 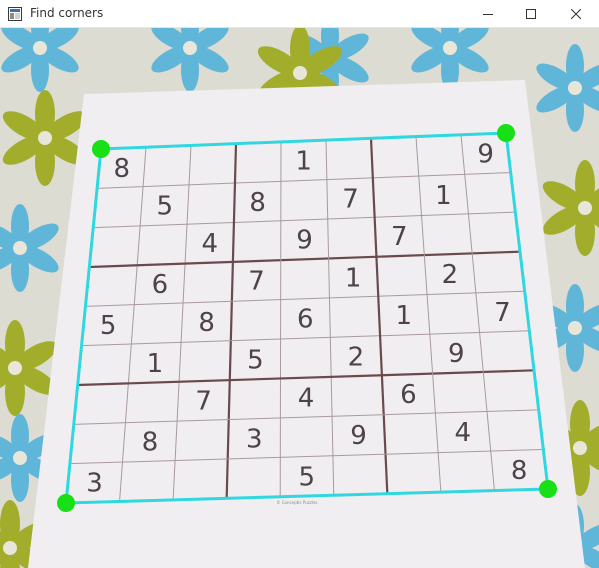 I want to click on corner-marker-bottom-right, so click(x=548, y=489).